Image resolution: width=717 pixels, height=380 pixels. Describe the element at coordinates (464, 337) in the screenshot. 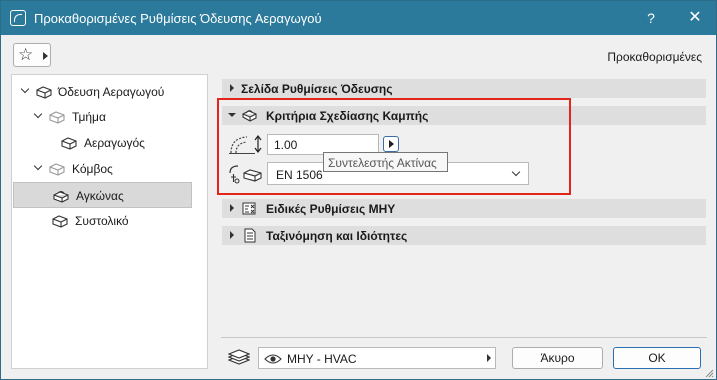

I see `footer-divider` at that location.